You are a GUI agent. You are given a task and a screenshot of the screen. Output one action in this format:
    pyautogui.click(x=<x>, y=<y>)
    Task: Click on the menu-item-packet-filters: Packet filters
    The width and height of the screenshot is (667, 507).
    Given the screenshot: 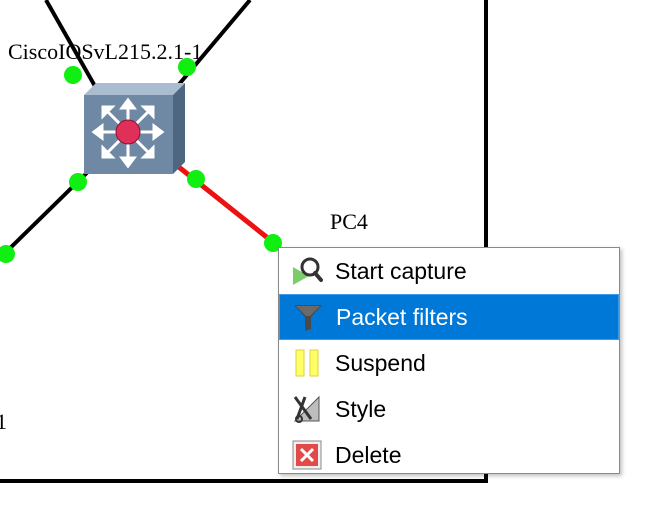 What is the action you would take?
    pyautogui.click(x=449, y=317)
    